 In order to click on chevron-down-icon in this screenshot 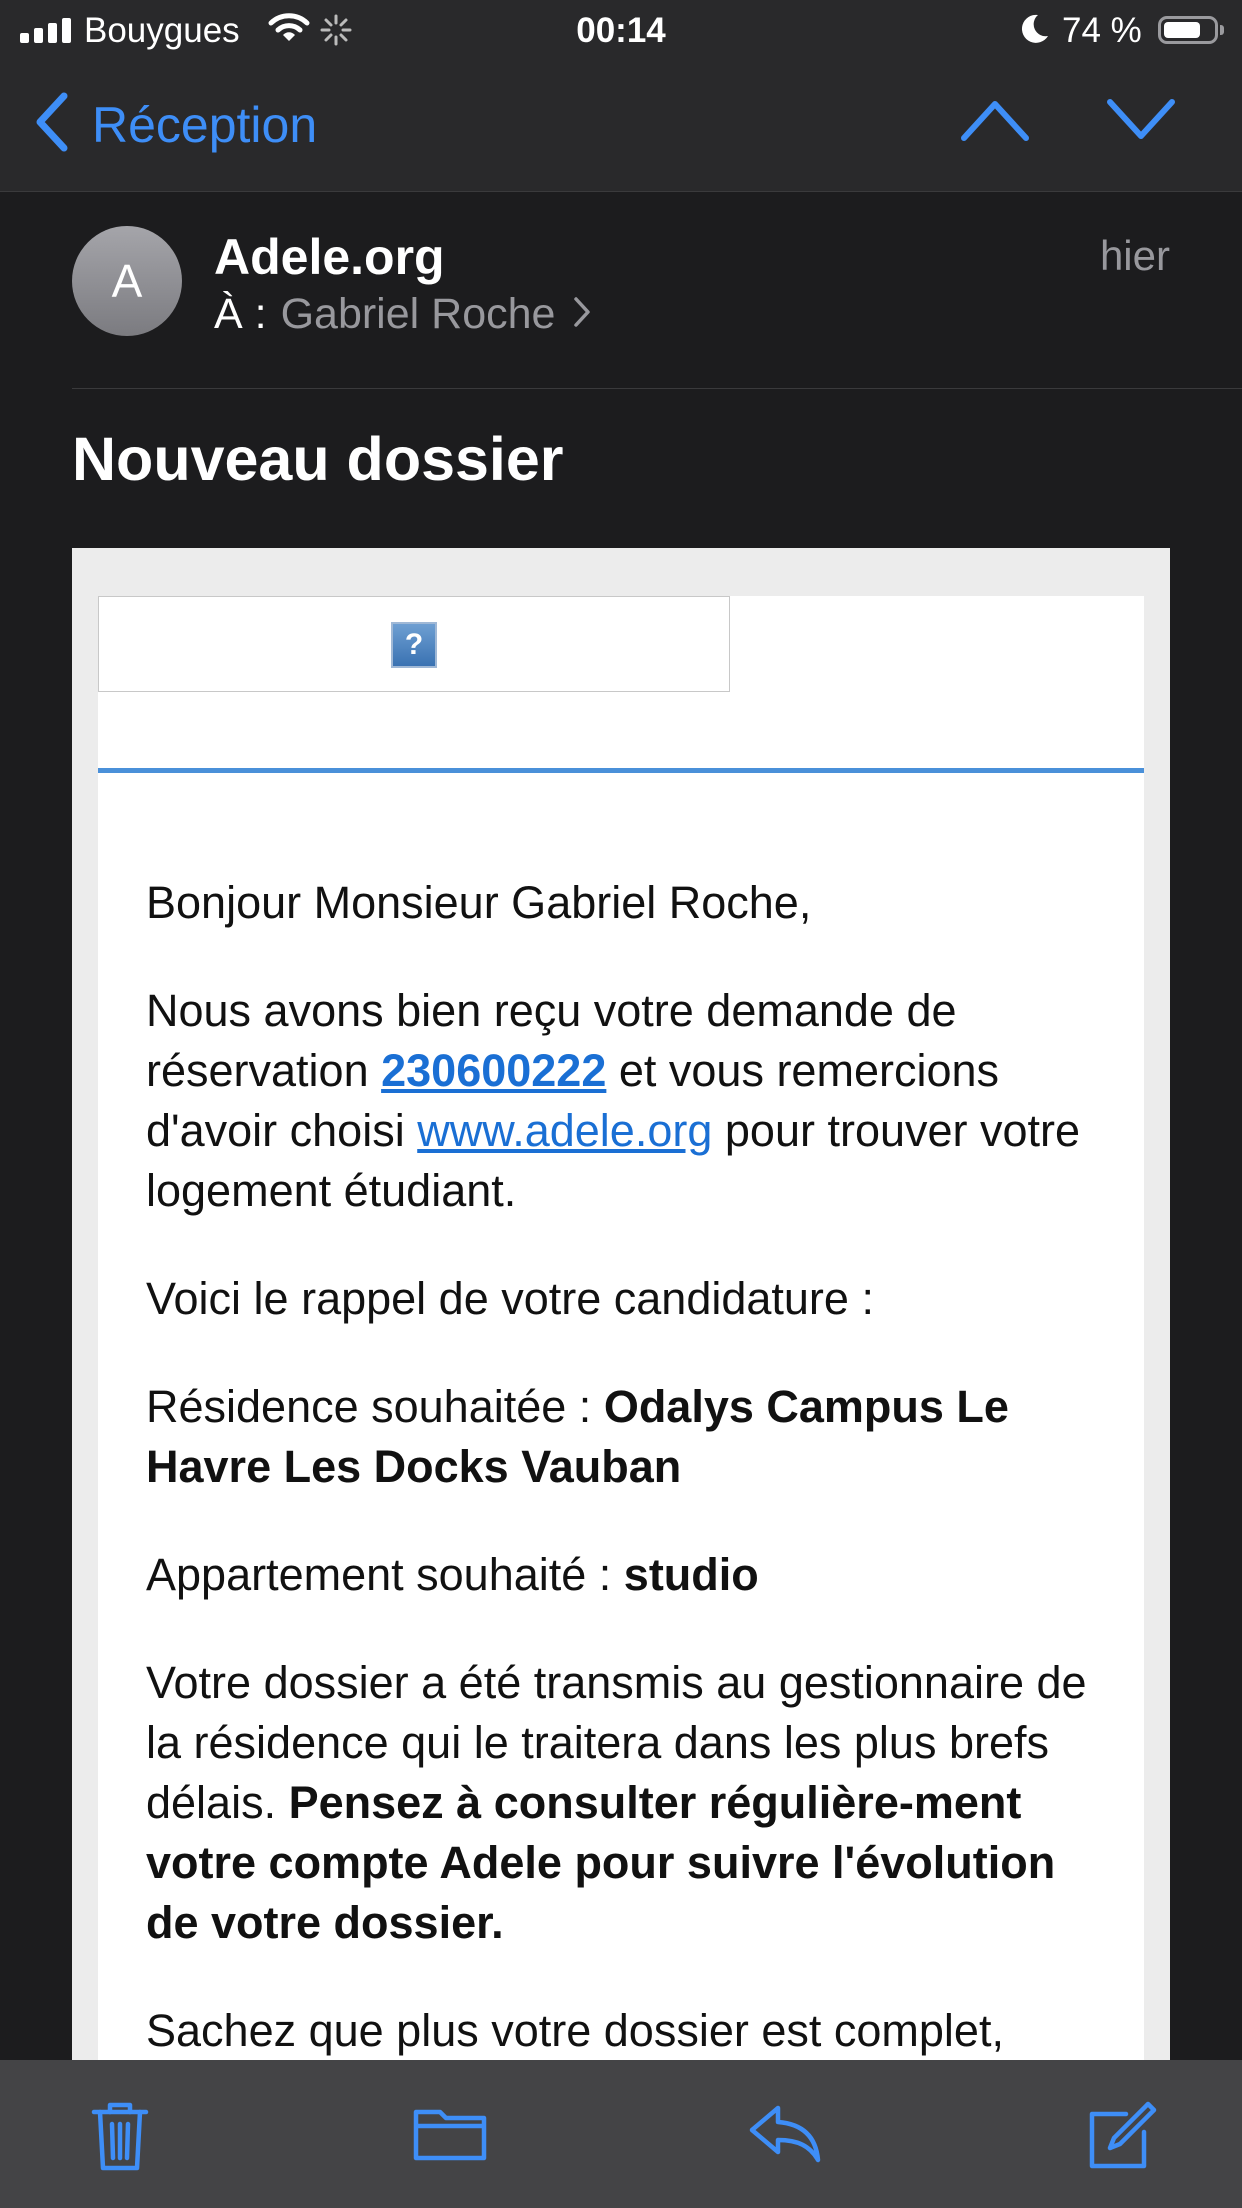, I will do `click(1141, 122)`.